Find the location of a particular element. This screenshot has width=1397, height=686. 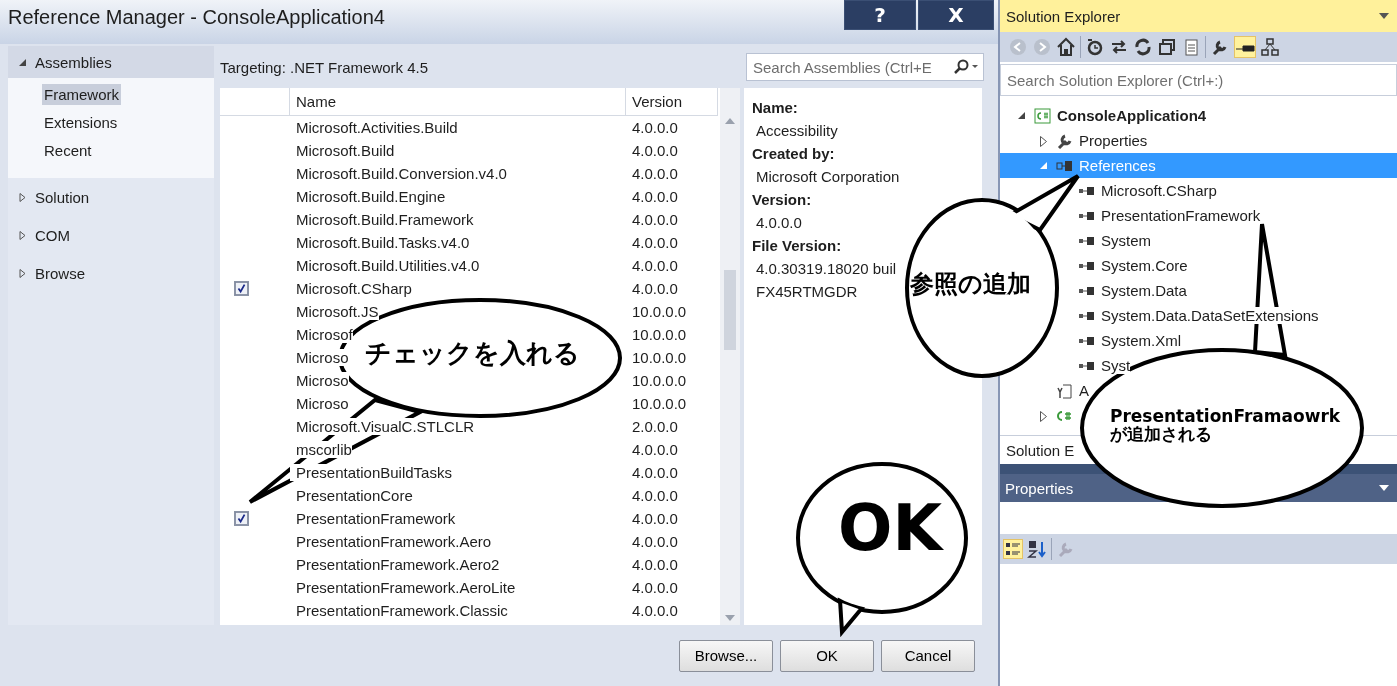

tree-item: System.Xml is located at coordinates (1141, 340).